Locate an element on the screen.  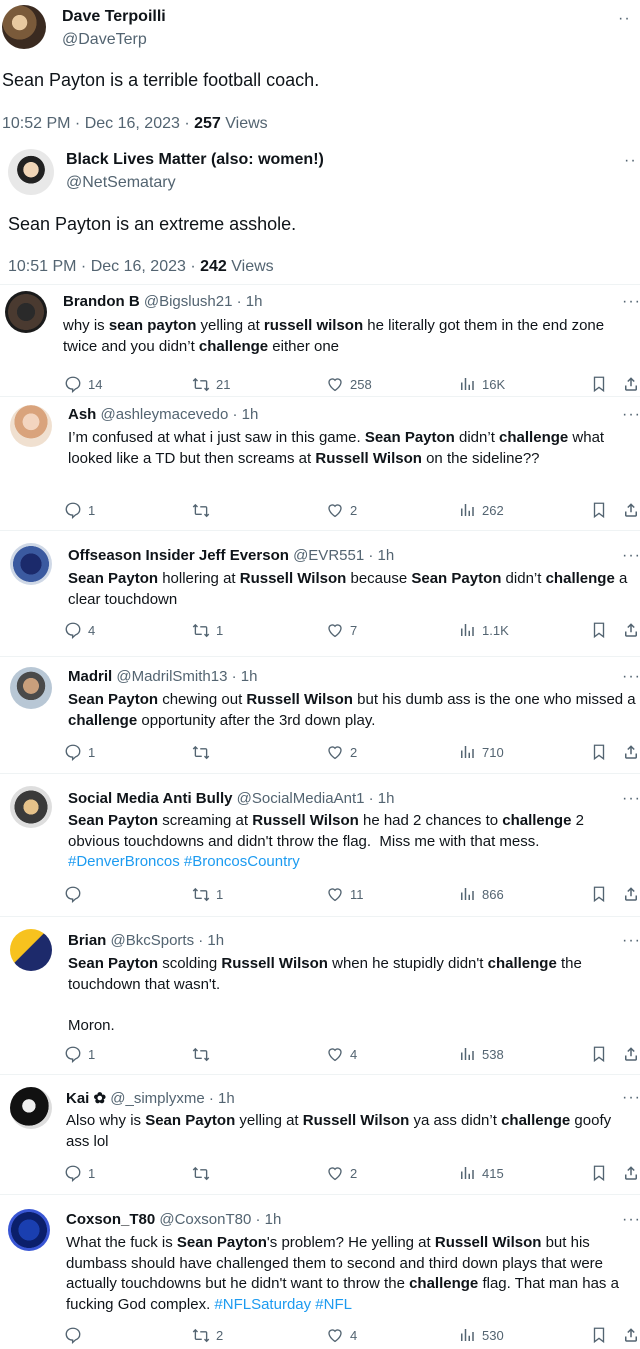
hashtag-link: #DenverBroncos #BroncosCountry is located at coordinates (184, 861).